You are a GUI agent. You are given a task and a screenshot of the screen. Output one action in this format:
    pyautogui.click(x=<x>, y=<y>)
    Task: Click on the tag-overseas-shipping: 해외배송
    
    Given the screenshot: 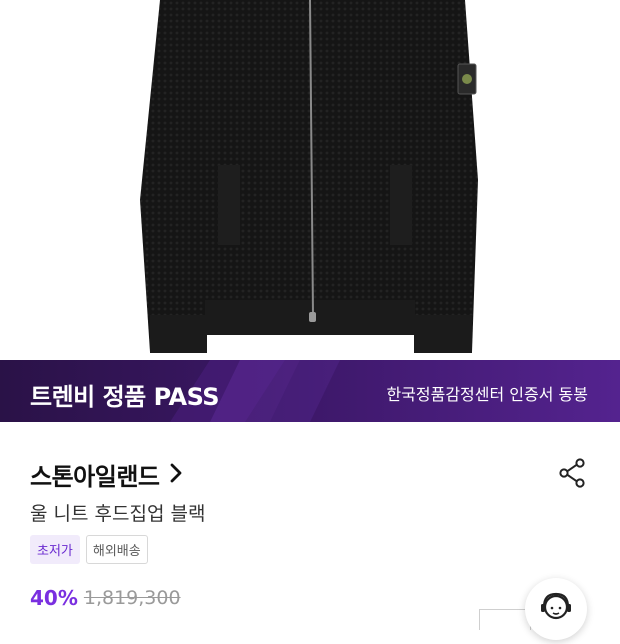 What is the action you would take?
    pyautogui.click(x=116, y=549)
    